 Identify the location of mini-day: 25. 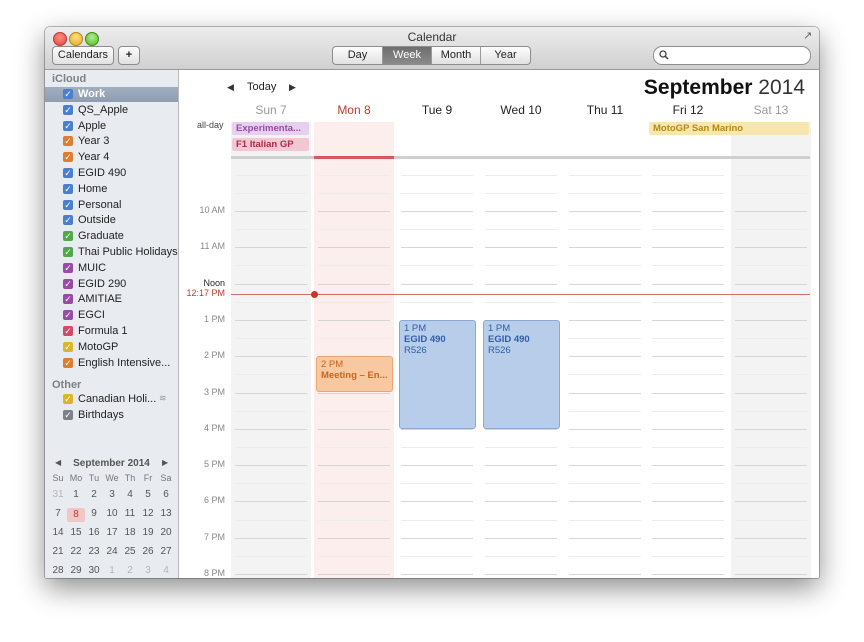
(130, 551).